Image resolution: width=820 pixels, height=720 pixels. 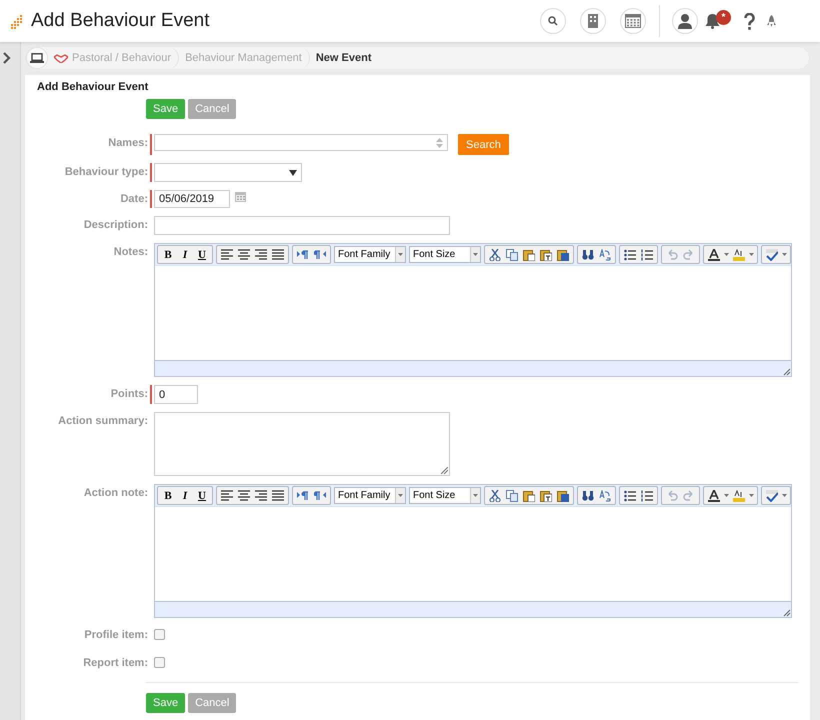 I want to click on align-center-icon, so click(x=244, y=496).